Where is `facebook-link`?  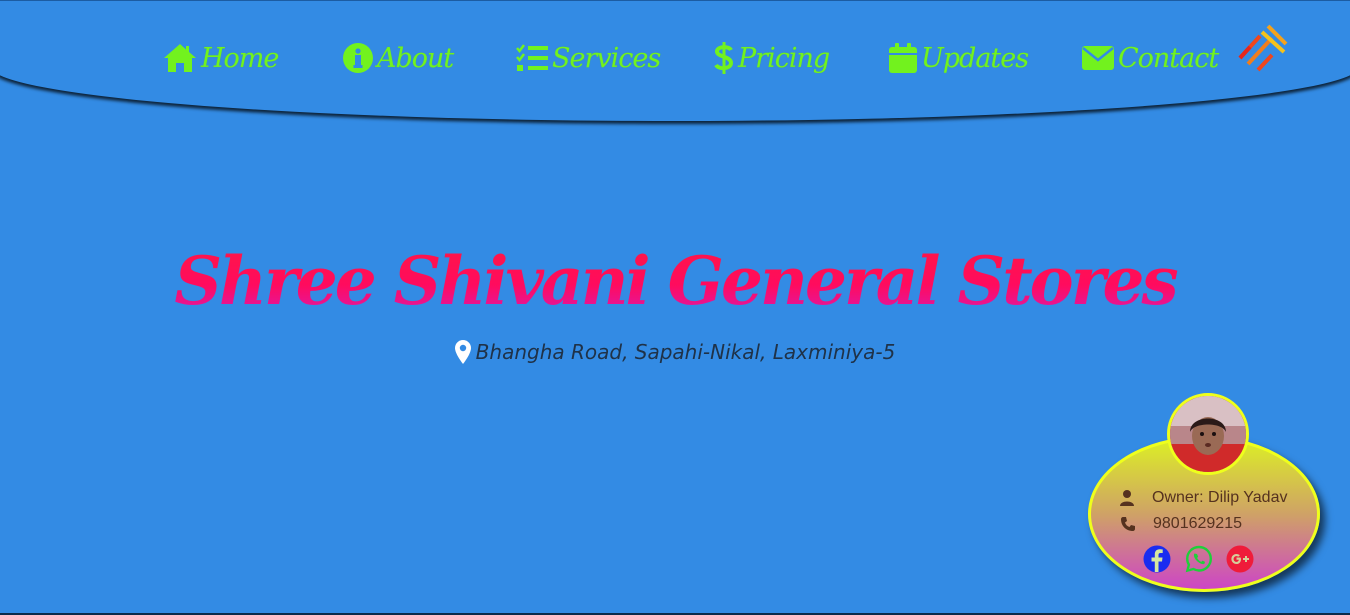 facebook-link is located at coordinates (1157, 561).